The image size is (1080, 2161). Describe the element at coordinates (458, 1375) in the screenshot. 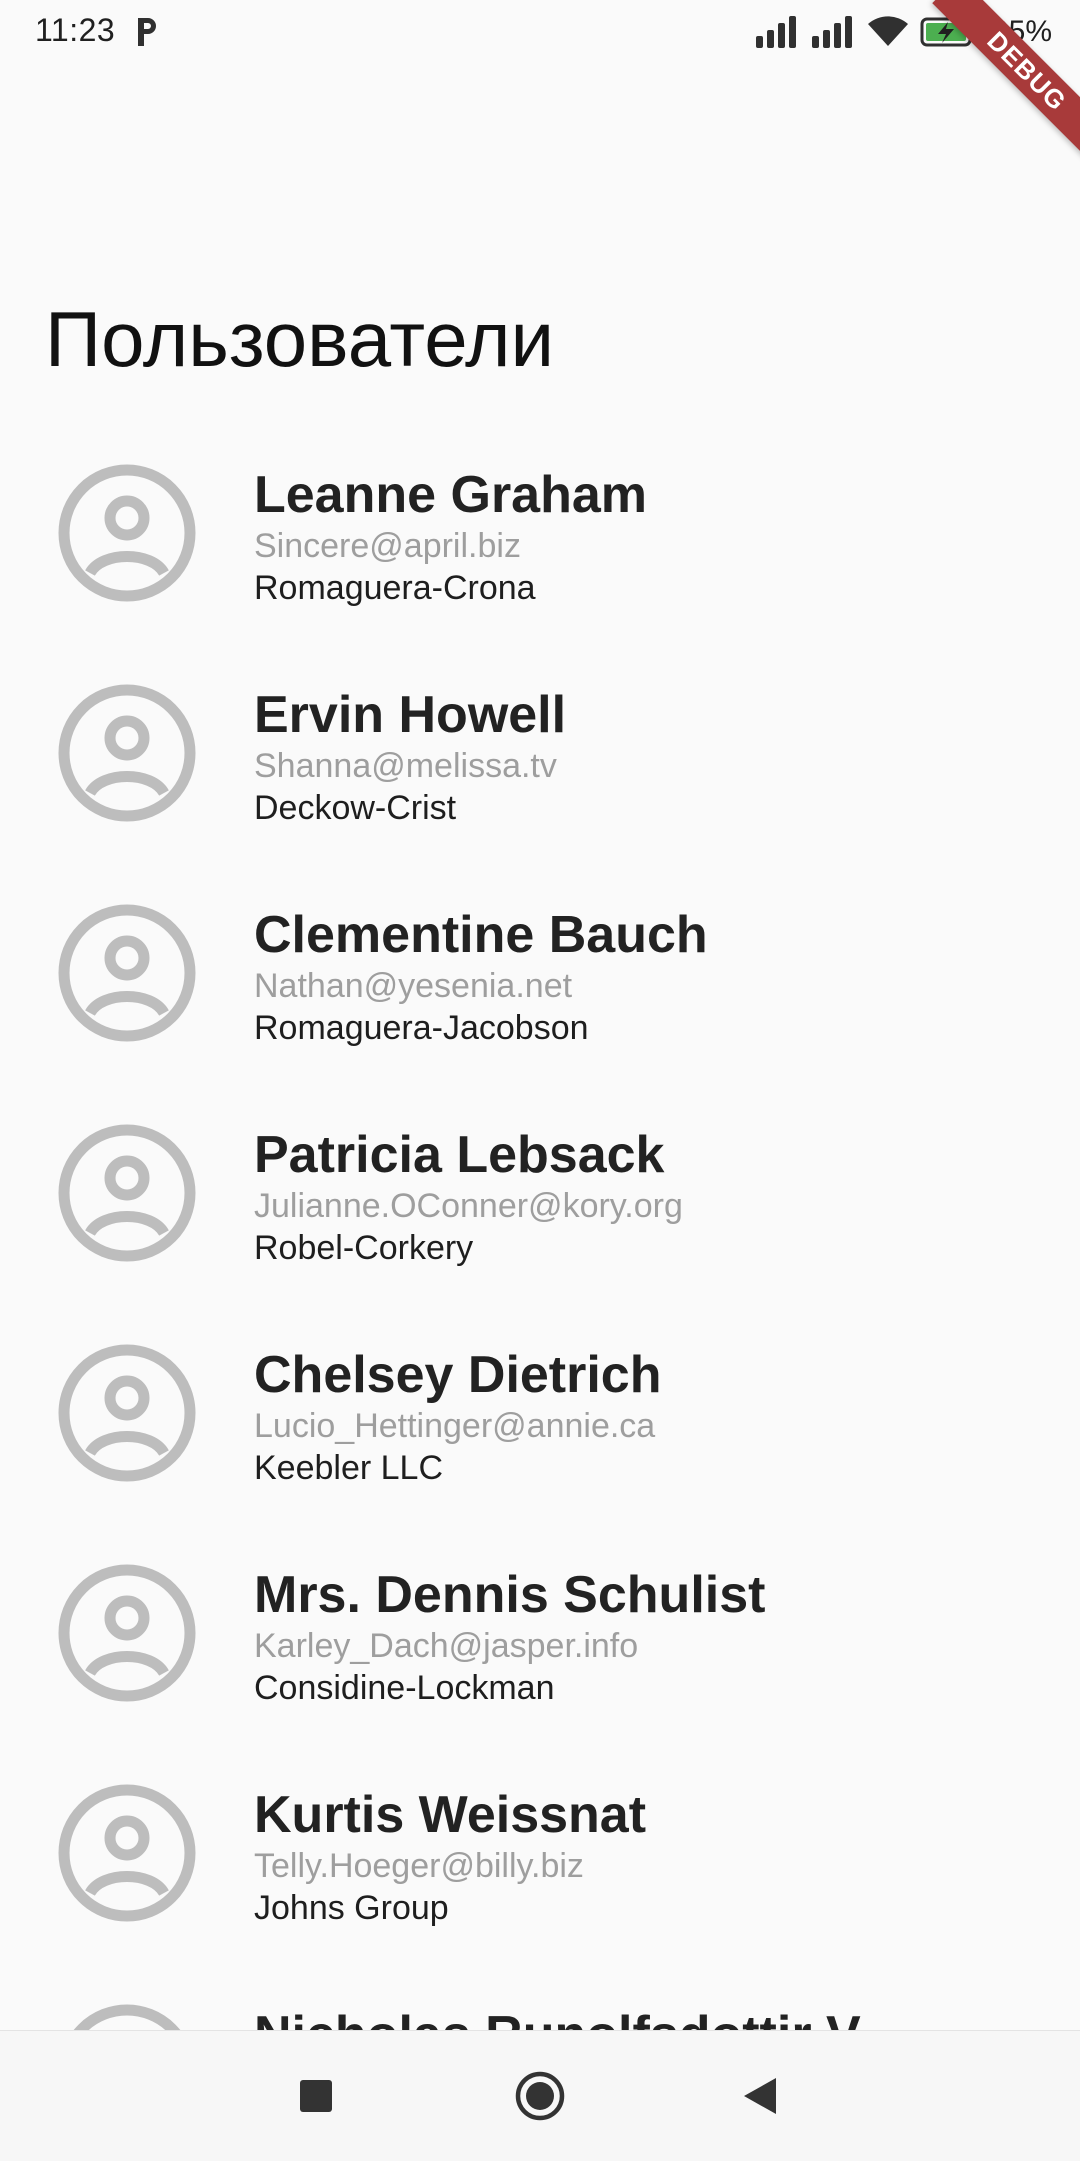

I see `user-name: Chelsey Dietrich` at that location.